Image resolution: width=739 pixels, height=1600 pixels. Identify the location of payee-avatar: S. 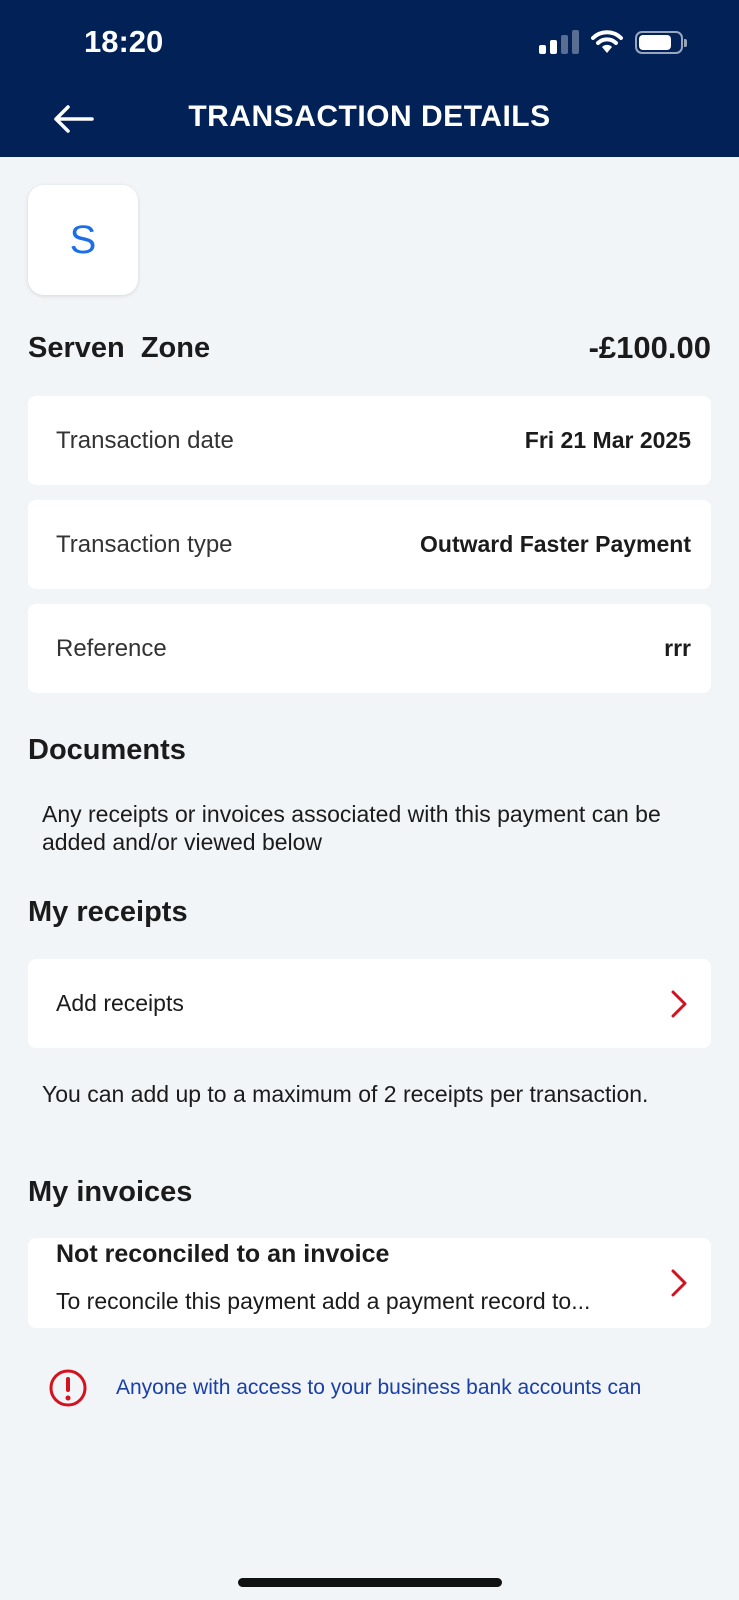
(83, 240).